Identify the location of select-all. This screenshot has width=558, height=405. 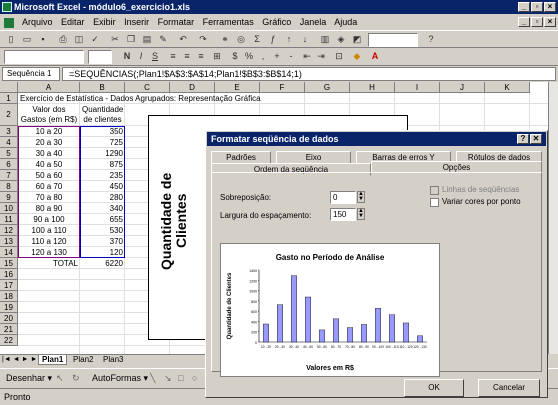
(9, 87).